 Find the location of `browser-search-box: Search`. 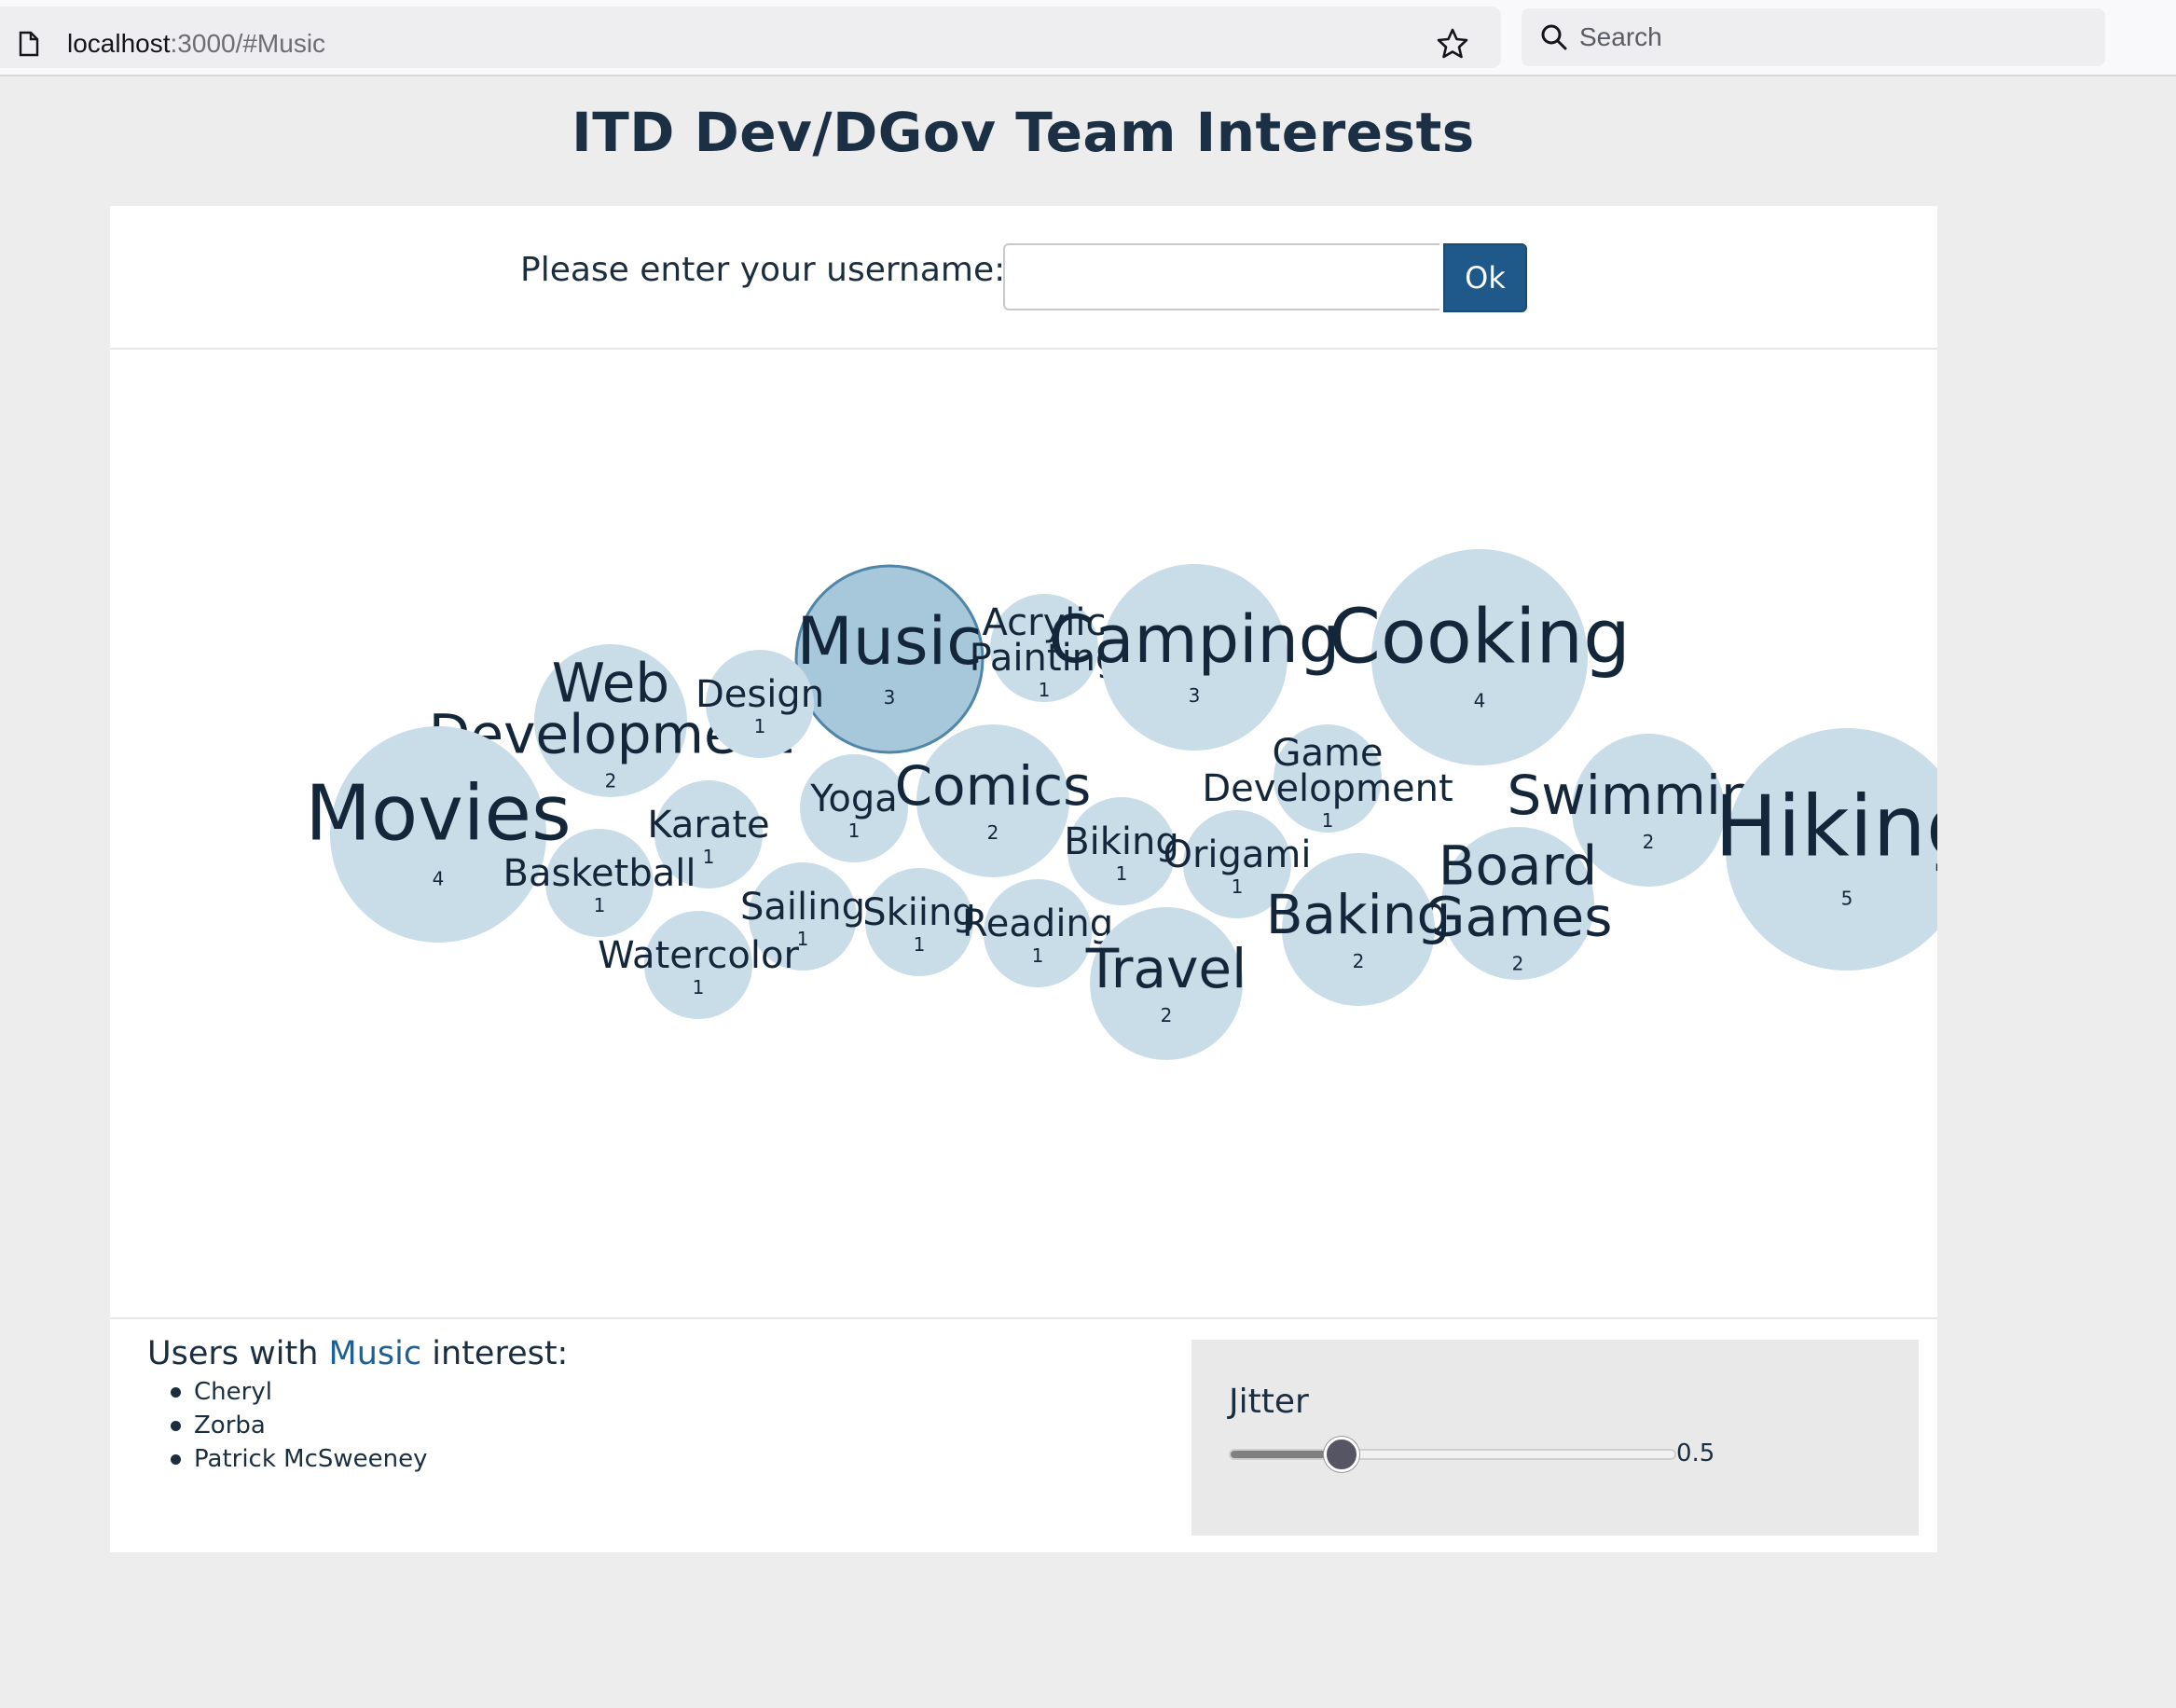

browser-search-box: Search is located at coordinates (1813, 37).